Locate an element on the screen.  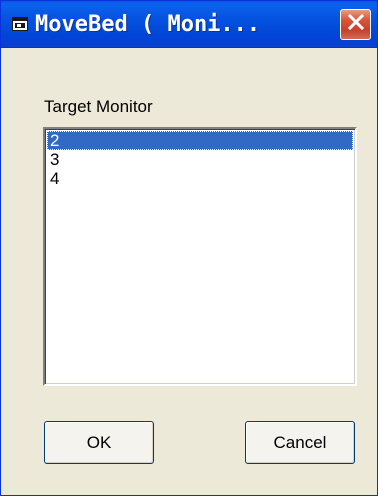
ok-button: OK is located at coordinates (99, 442).